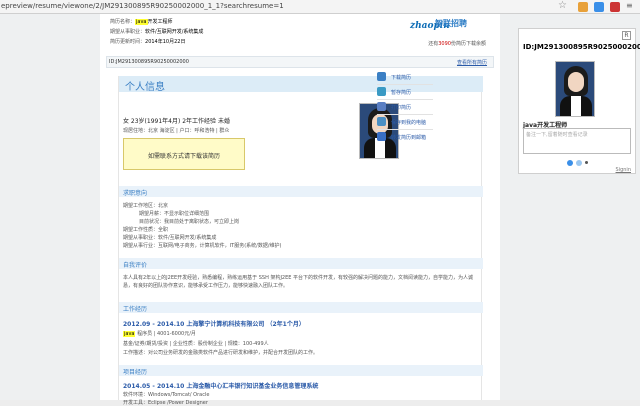 This screenshot has height=406, width=640. I want to click on card-photo, so click(575, 89).